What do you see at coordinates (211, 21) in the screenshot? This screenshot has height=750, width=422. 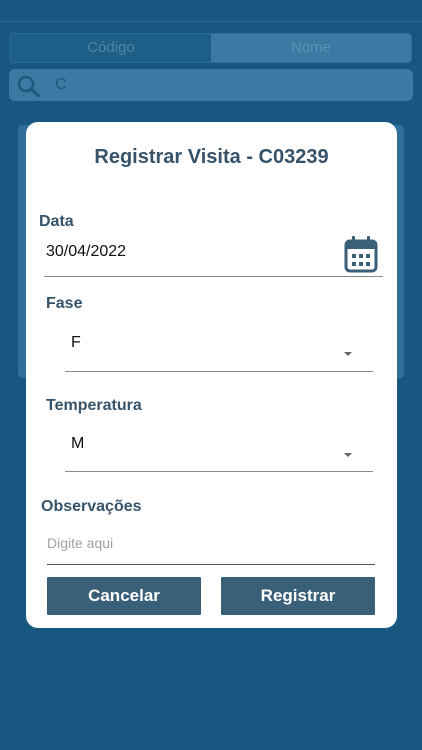 I see `header-divider` at bounding box center [211, 21].